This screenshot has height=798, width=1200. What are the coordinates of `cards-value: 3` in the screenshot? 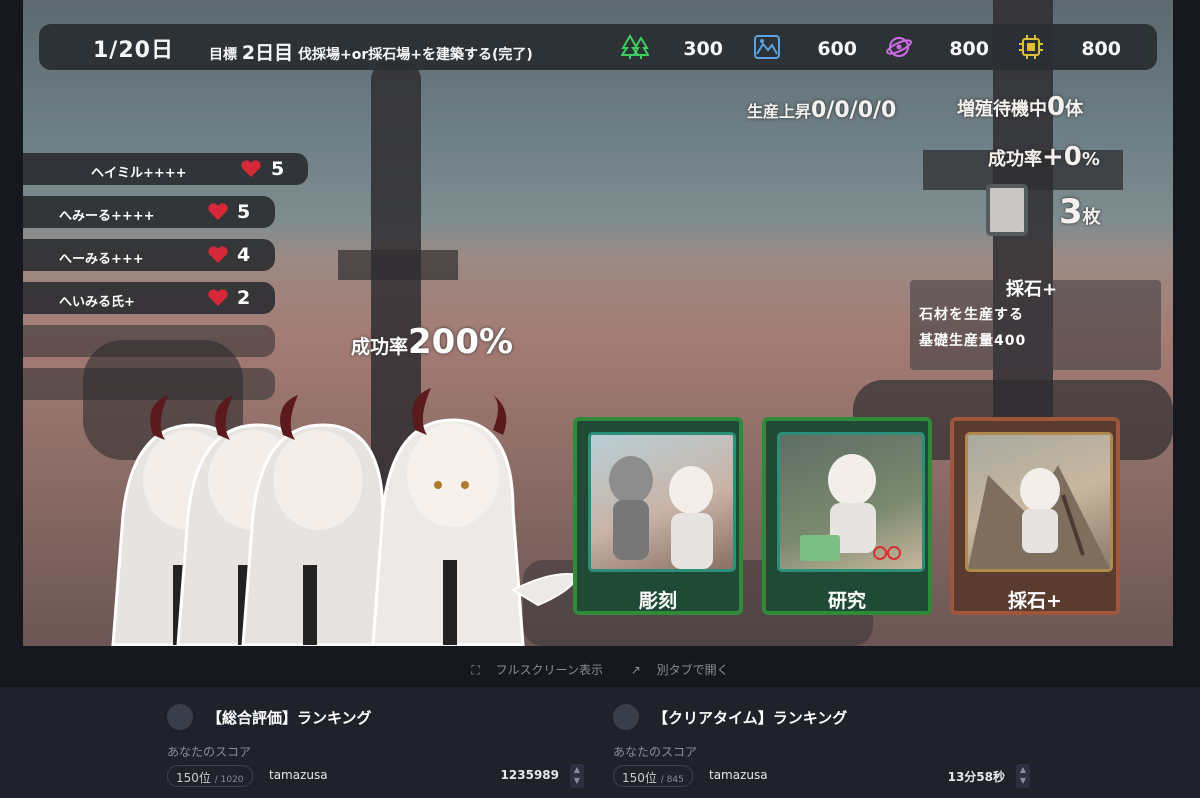 It's located at (1071, 212).